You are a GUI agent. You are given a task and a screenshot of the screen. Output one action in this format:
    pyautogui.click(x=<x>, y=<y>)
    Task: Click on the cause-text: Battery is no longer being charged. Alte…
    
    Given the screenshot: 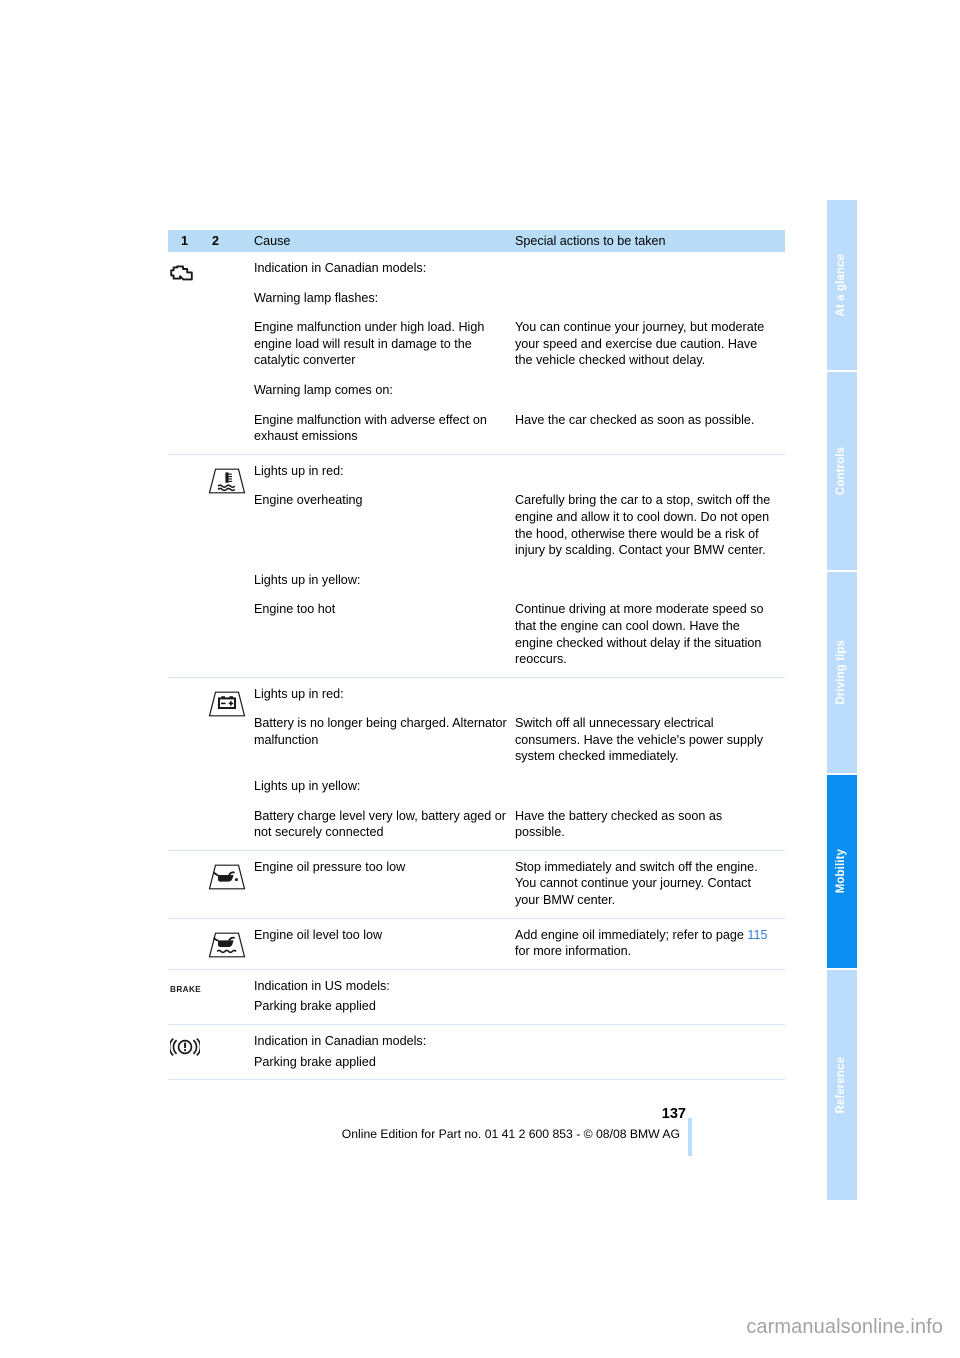 What is the action you would take?
    pyautogui.click(x=380, y=731)
    